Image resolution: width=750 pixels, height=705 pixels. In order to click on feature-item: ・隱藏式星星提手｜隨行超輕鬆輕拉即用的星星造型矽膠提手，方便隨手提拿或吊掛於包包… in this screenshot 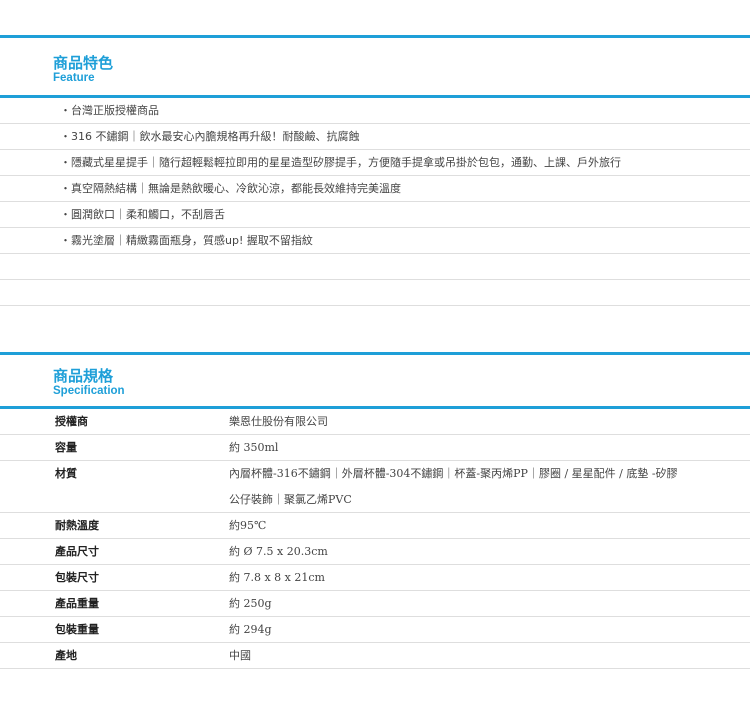, I will do `click(375, 163)`.